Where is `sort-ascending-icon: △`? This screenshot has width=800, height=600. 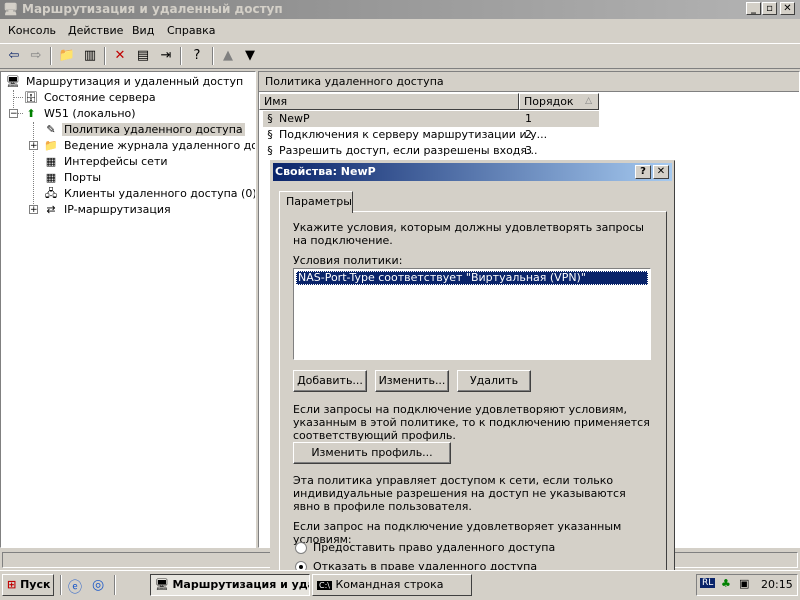 sort-ascending-icon: △ is located at coordinates (588, 101).